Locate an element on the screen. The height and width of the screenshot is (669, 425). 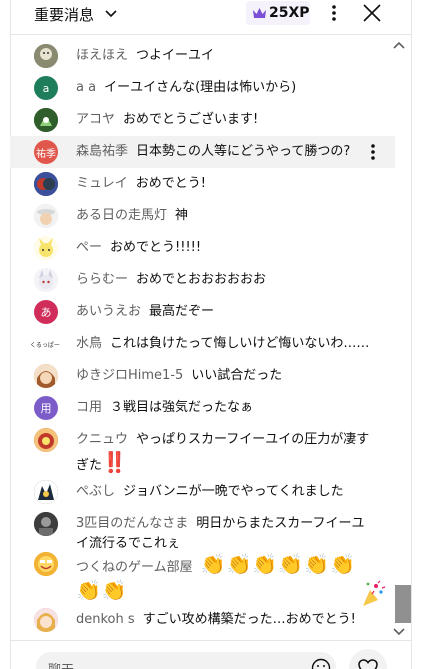
chat-message: ミュレイ おめでとう! is located at coordinates (202, 184).